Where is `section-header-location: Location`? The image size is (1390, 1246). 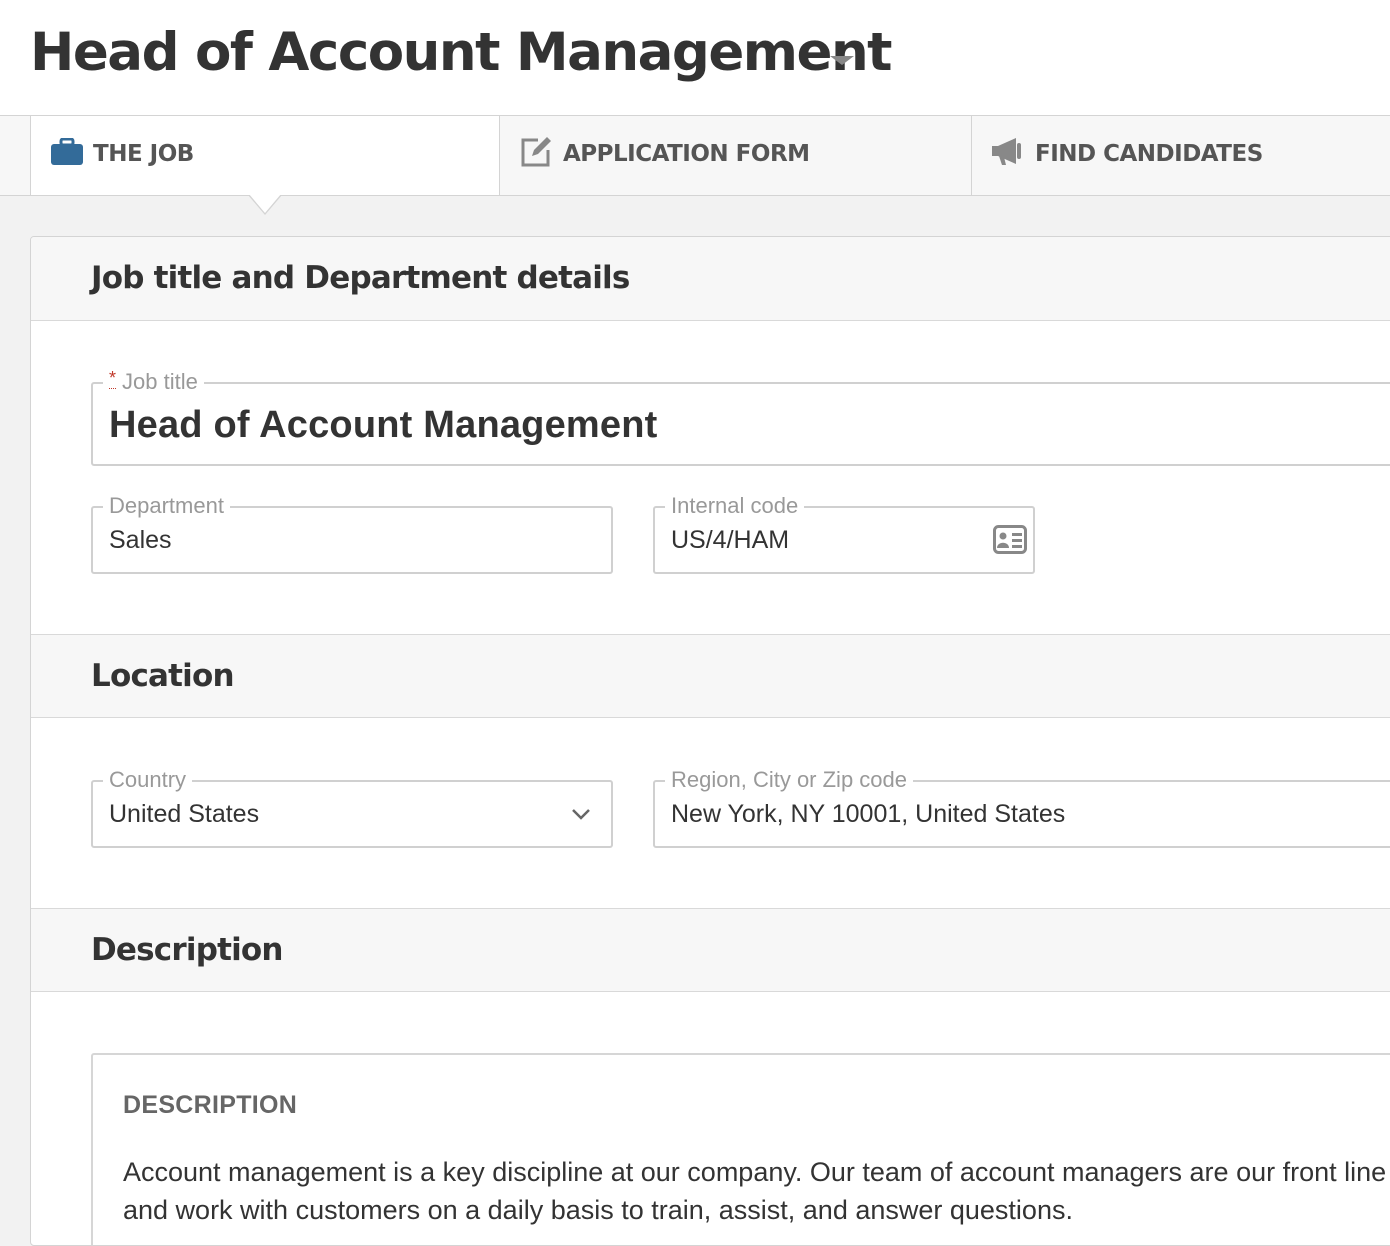
section-header-location: Location is located at coordinates (710, 676).